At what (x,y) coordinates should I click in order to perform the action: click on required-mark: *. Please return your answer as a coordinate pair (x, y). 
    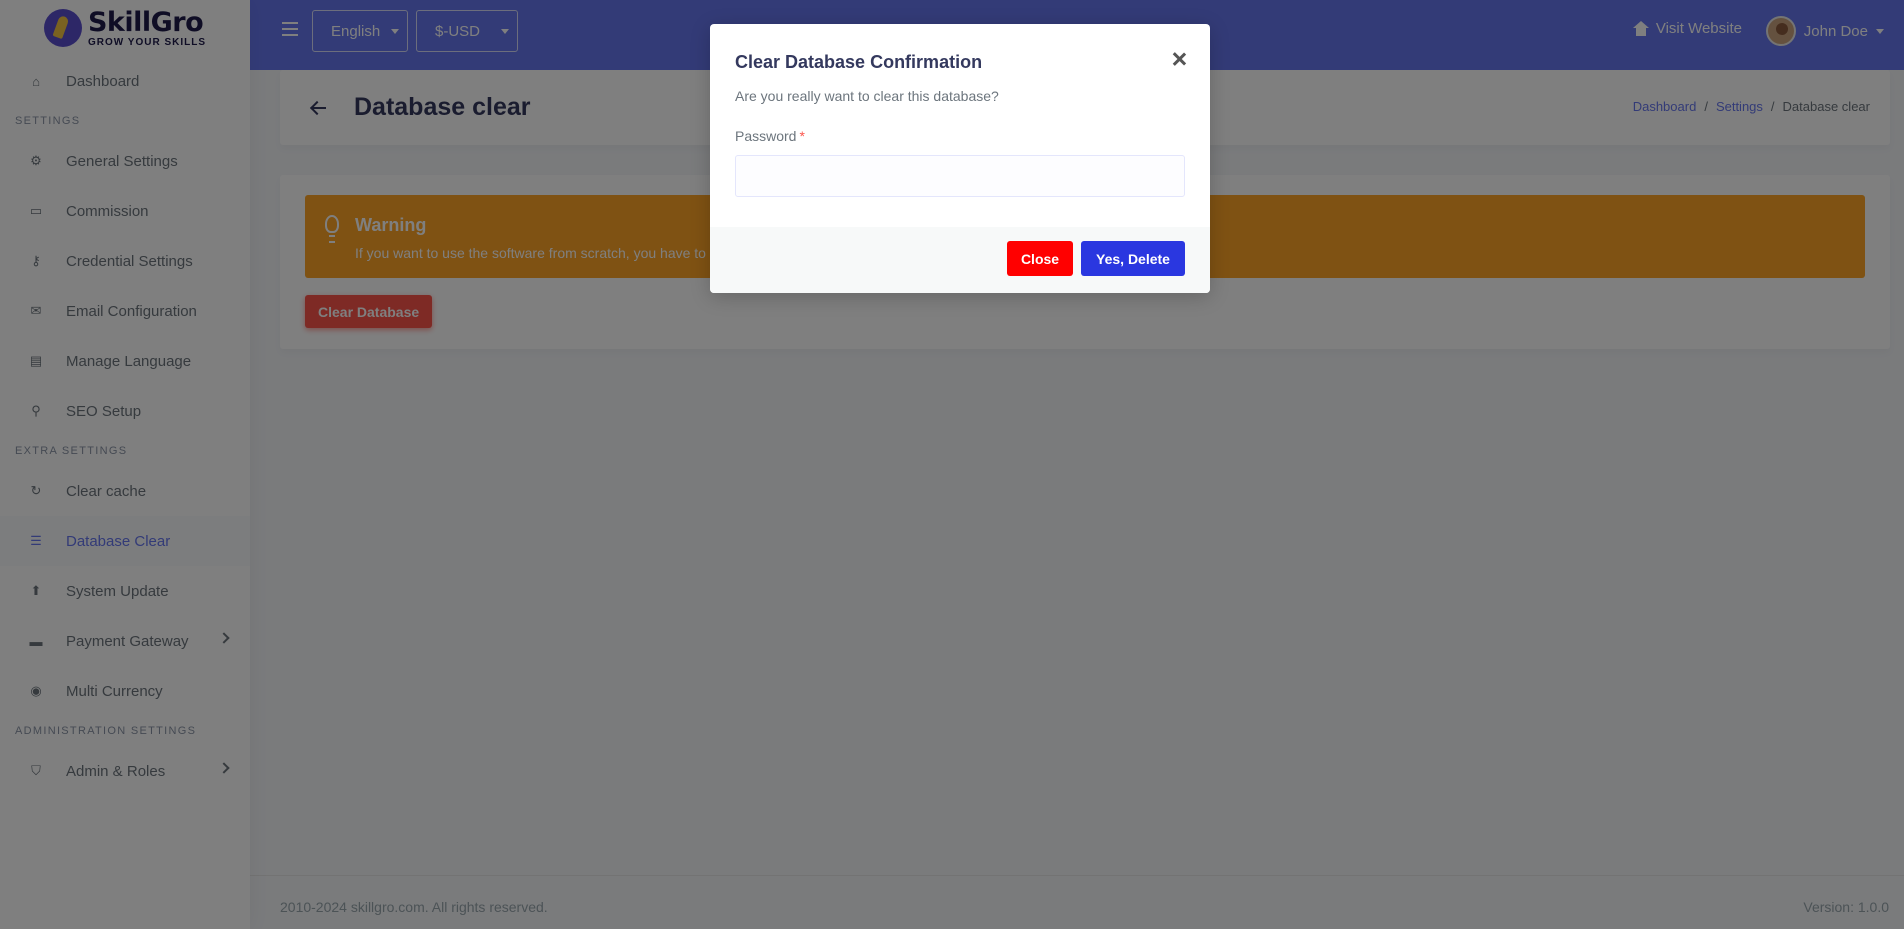
    Looking at the image, I should click on (802, 136).